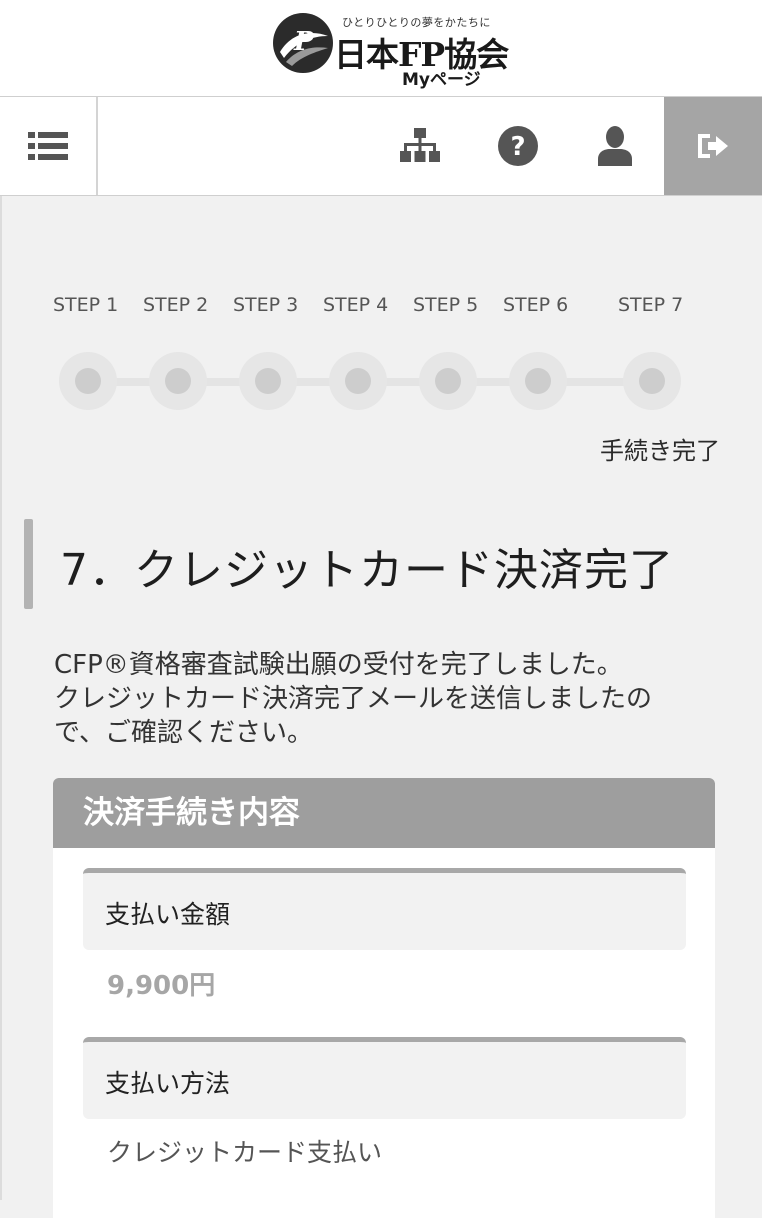  What do you see at coordinates (353, 699) in the screenshot?
I see `message-line-2: クレジットカード決済完了メールを送信しましたの` at bounding box center [353, 699].